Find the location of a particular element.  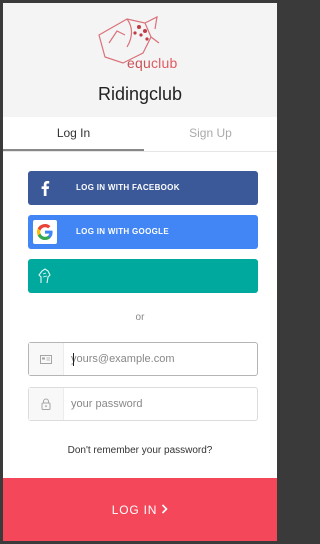

lock-icon is located at coordinates (46, 404).